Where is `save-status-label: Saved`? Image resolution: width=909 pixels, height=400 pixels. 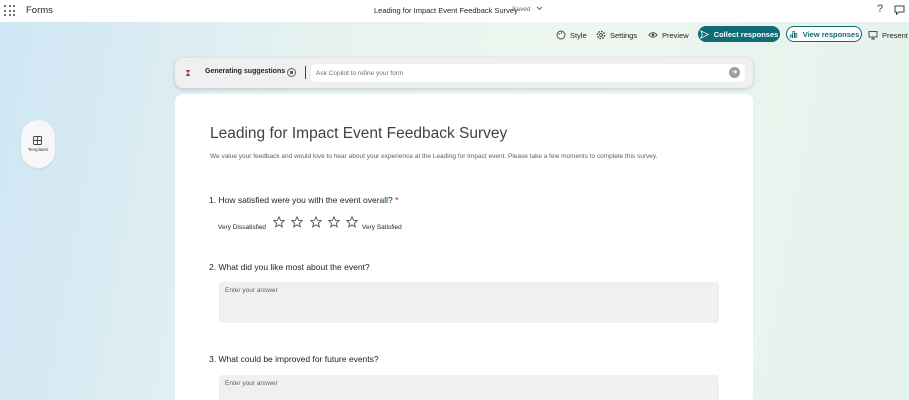 save-status-label: Saved is located at coordinates (521, 9).